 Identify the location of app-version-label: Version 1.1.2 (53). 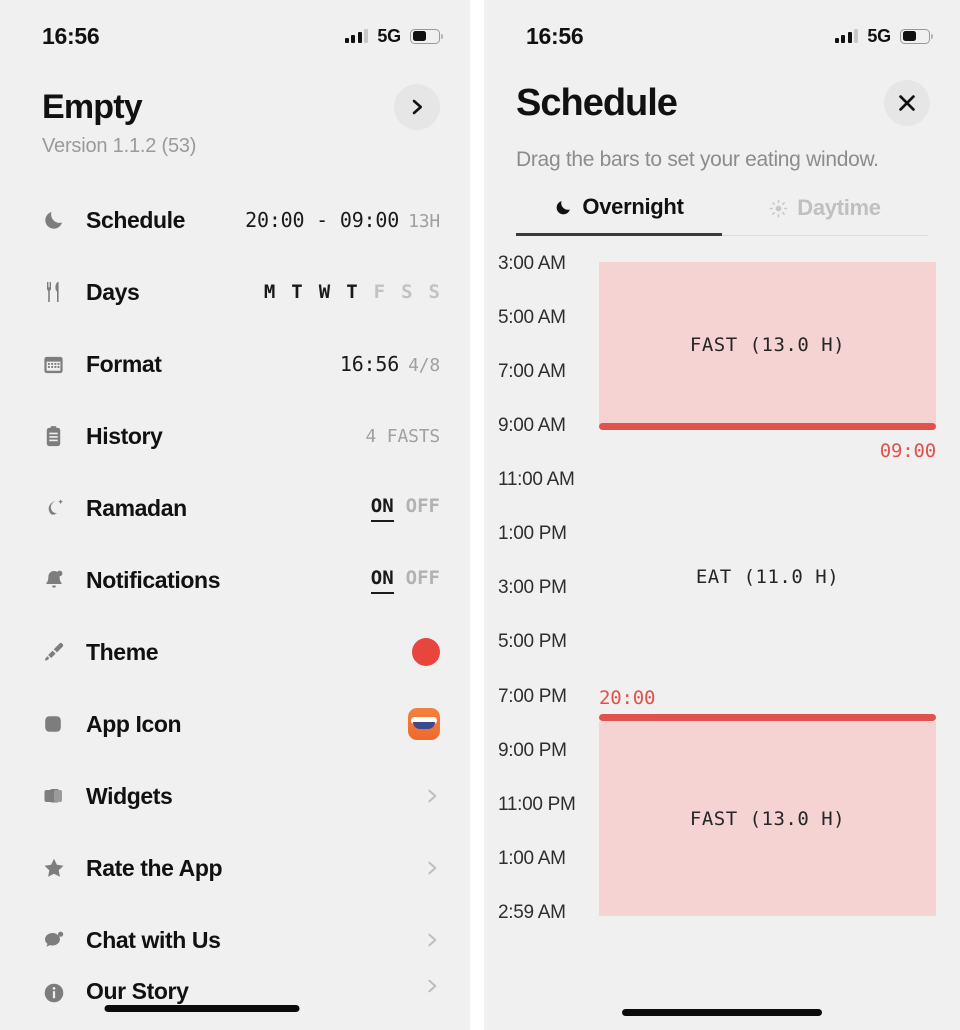
(119, 146).